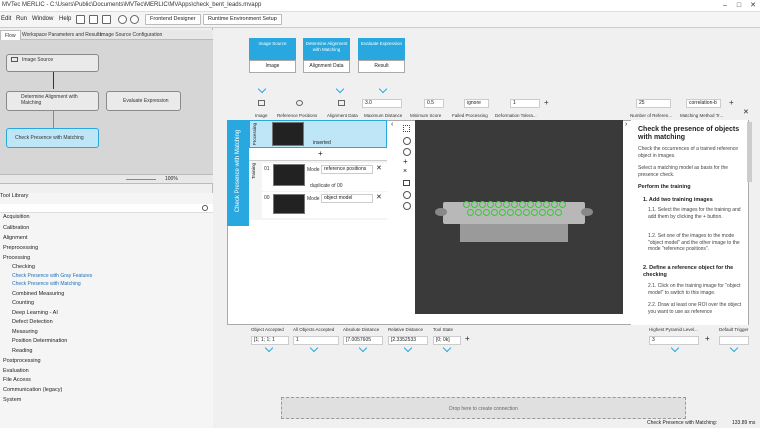 Image resolution: width=760 pixels, height=428 pixels. I want to click on library-item: Processing, so click(16, 258).